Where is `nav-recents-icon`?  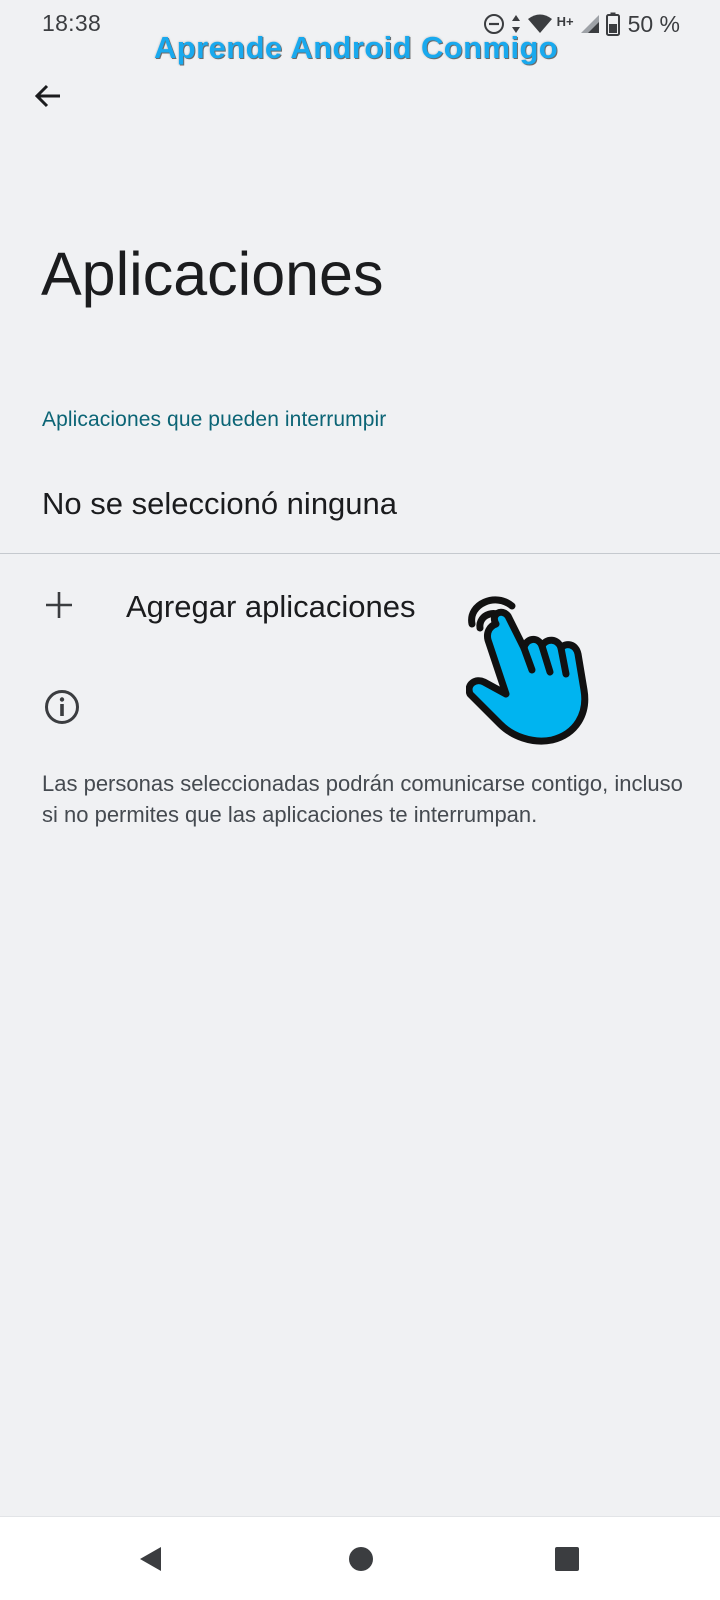
nav-recents-icon is located at coordinates (567, 1559).